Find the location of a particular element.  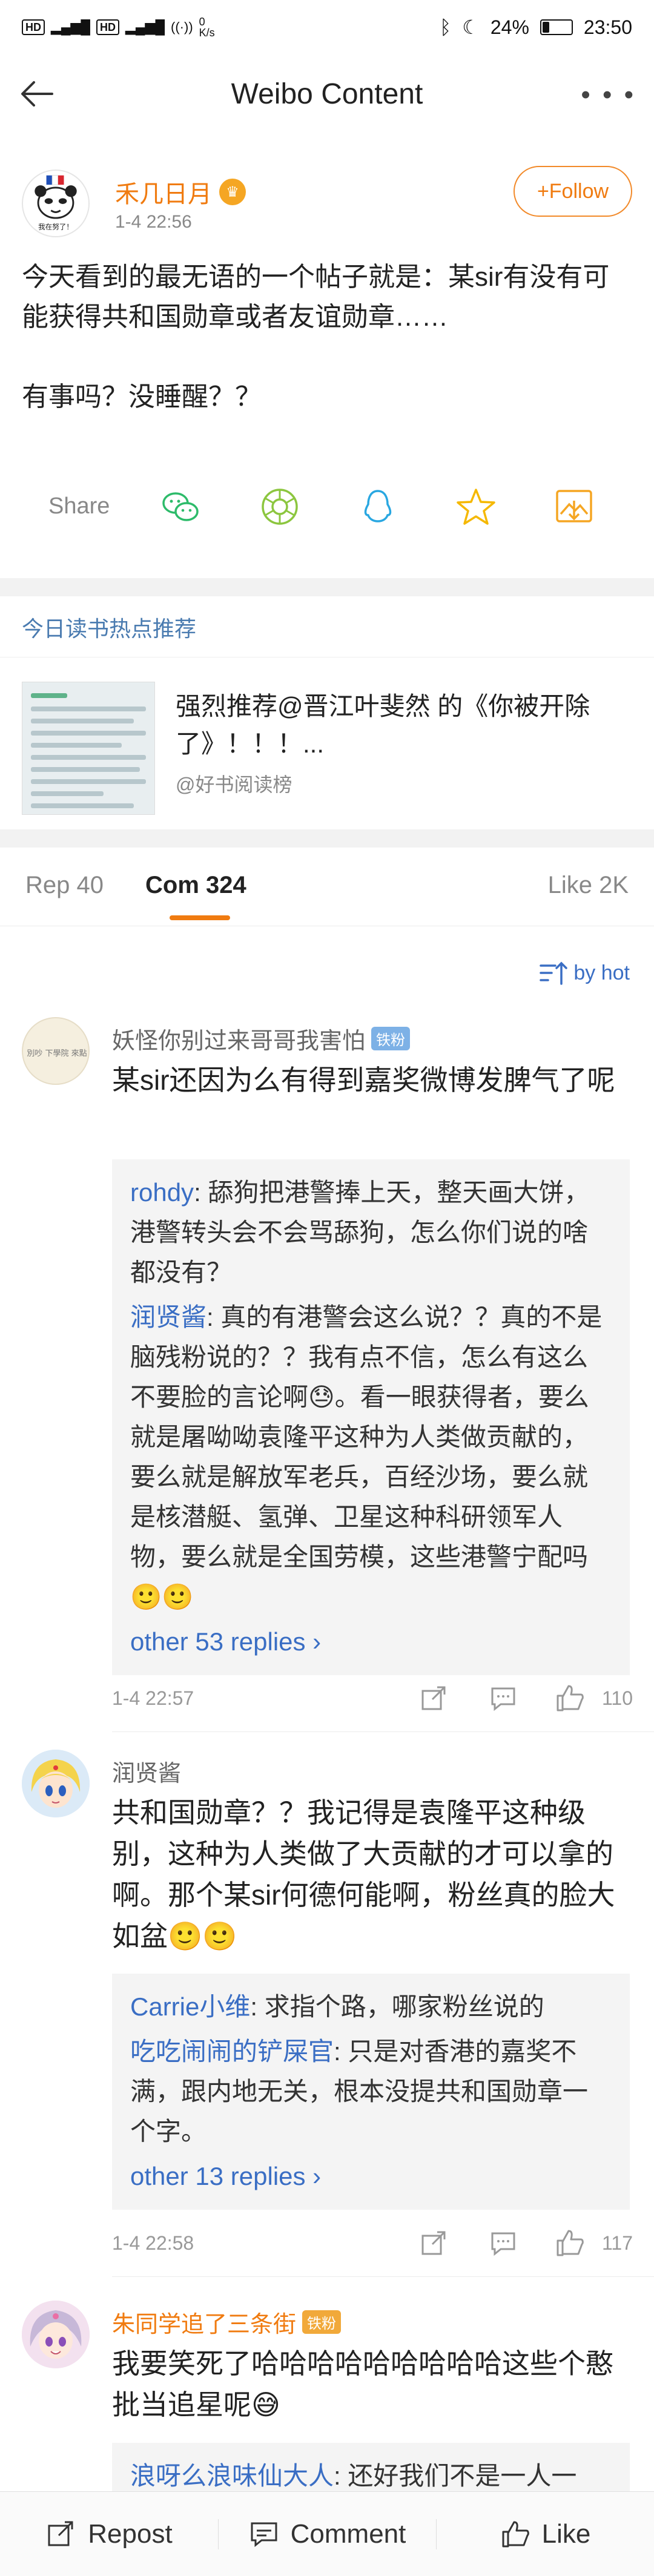

active-tab-indicator is located at coordinates (200, 917).